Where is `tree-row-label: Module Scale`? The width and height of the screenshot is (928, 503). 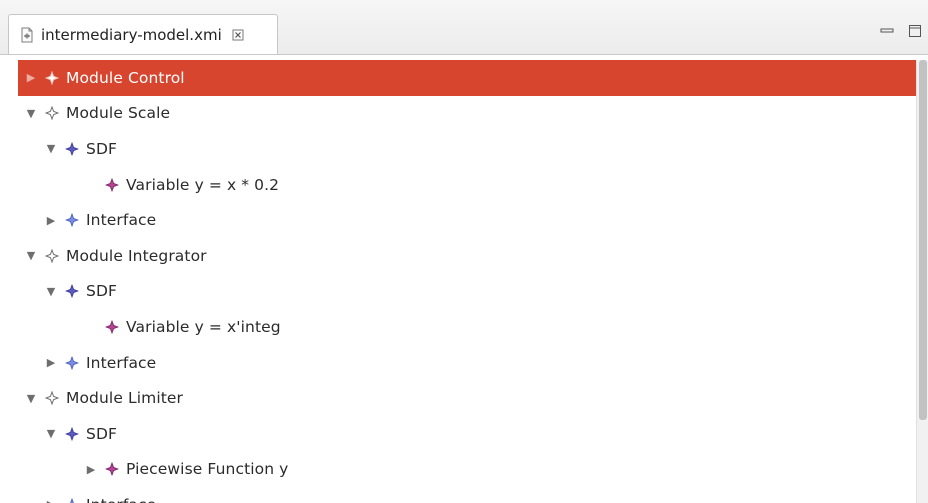 tree-row-label: Module Scale is located at coordinates (118, 113).